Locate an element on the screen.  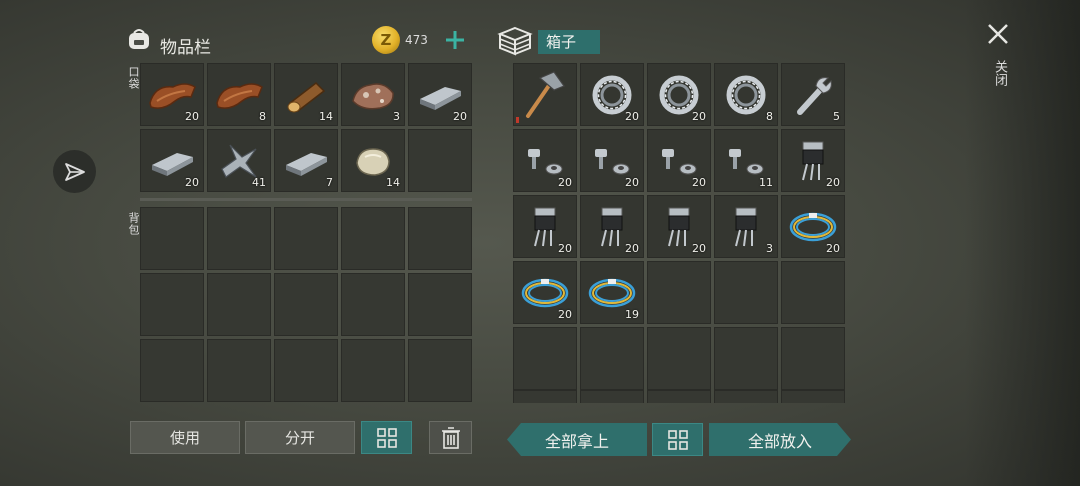
item-quantity: 5 is located at coordinates (836, 116).